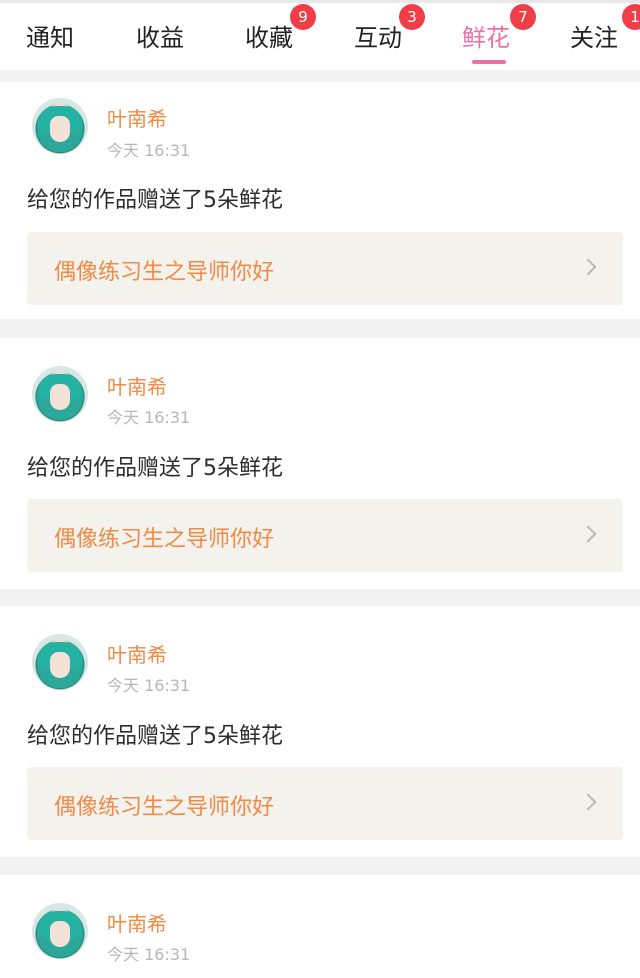 Image resolution: width=640 pixels, height=978 pixels. I want to click on tab-favorites: 收藏 9, so click(280, 28).